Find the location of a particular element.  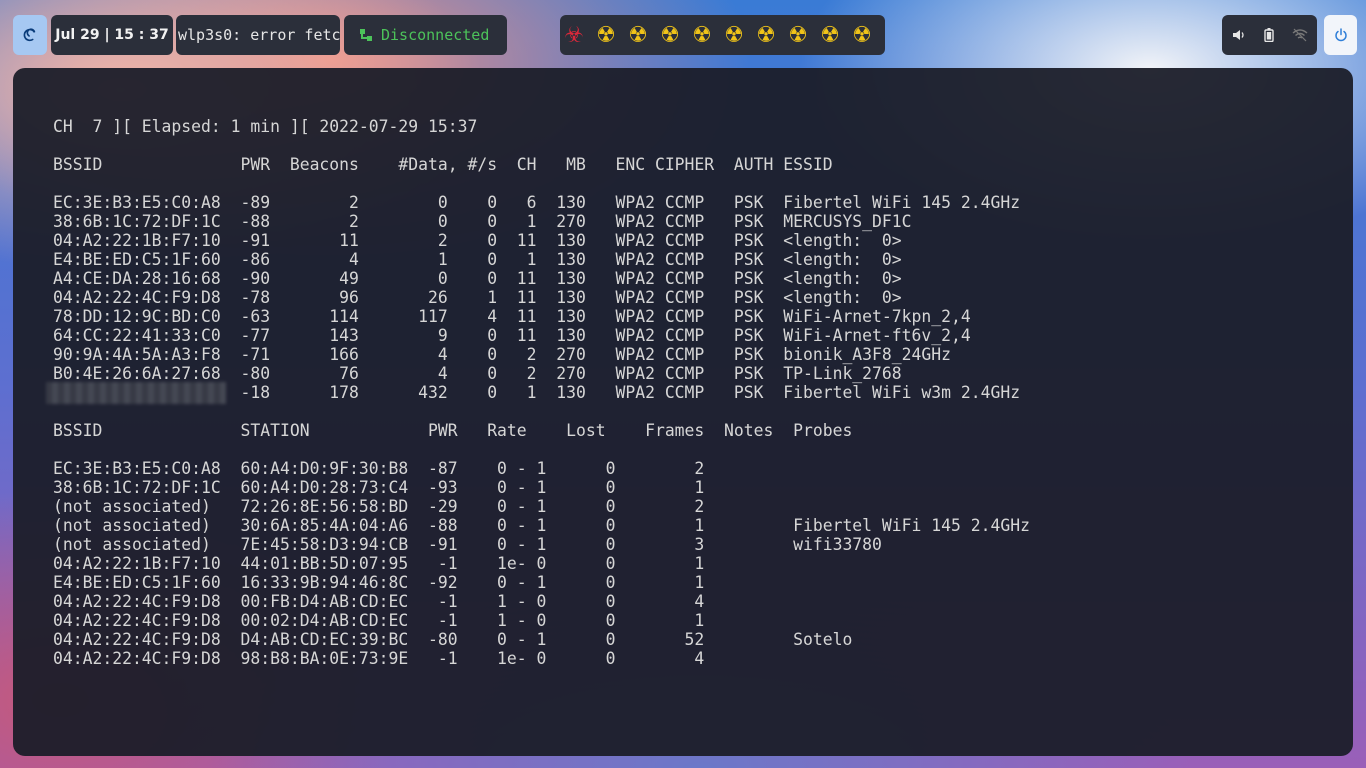

network-status-text: wlp3s0: error fetc is located at coordinates (259, 35).